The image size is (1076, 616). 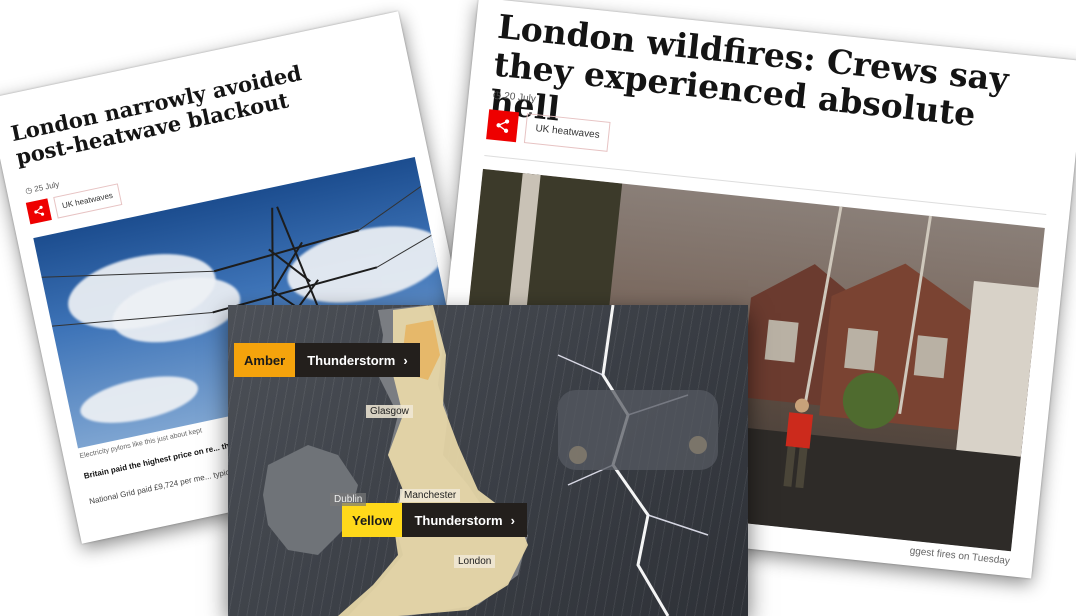 What do you see at coordinates (638, 430) in the screenshot?
I see `car-body` at bounding box center [638, 430].